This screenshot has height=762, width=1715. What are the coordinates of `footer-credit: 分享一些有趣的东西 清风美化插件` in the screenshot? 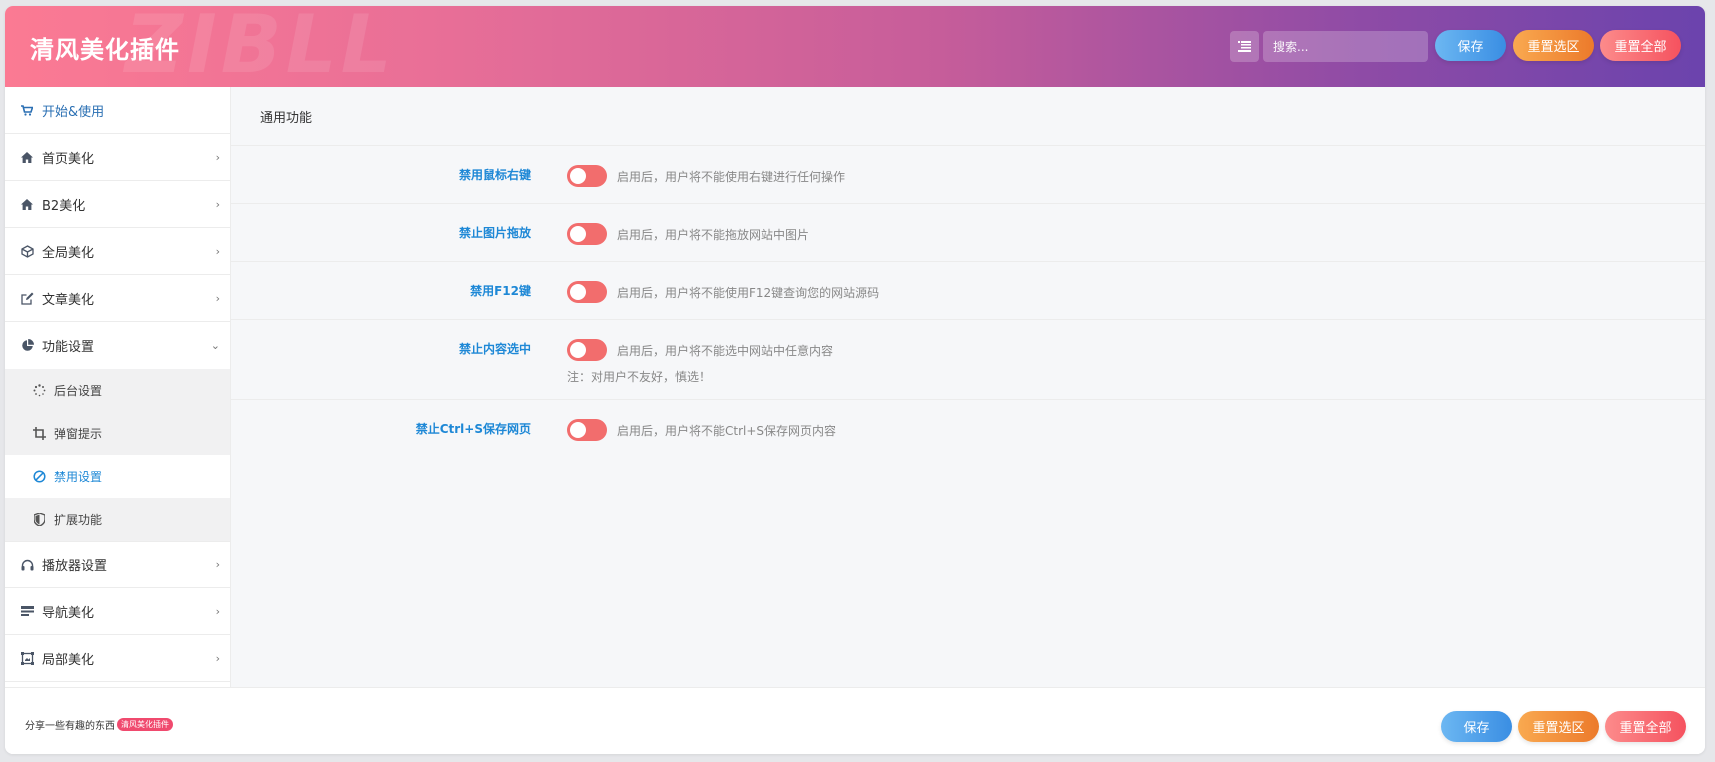 It's located at (99, 724).